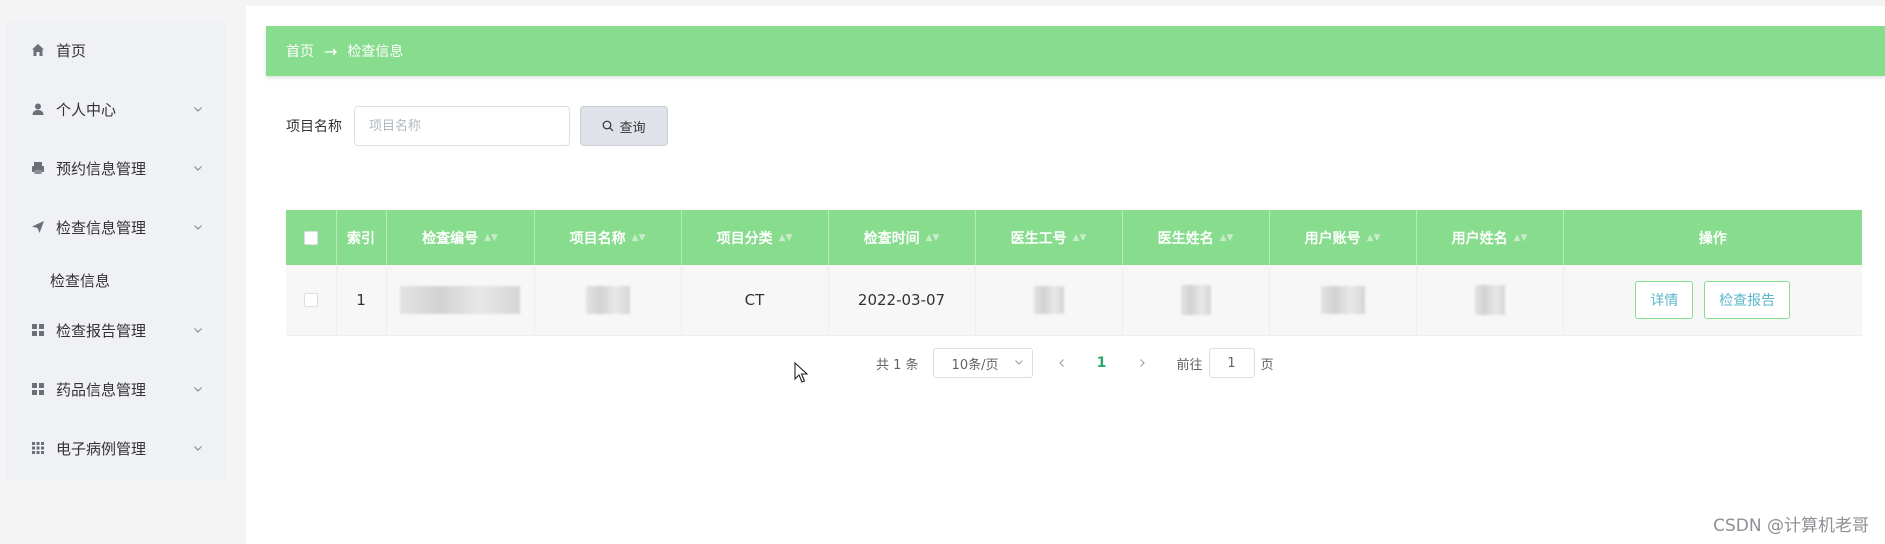  I want to click on sidebar-item-appointment: 预约信息管理, so click(116, 168).